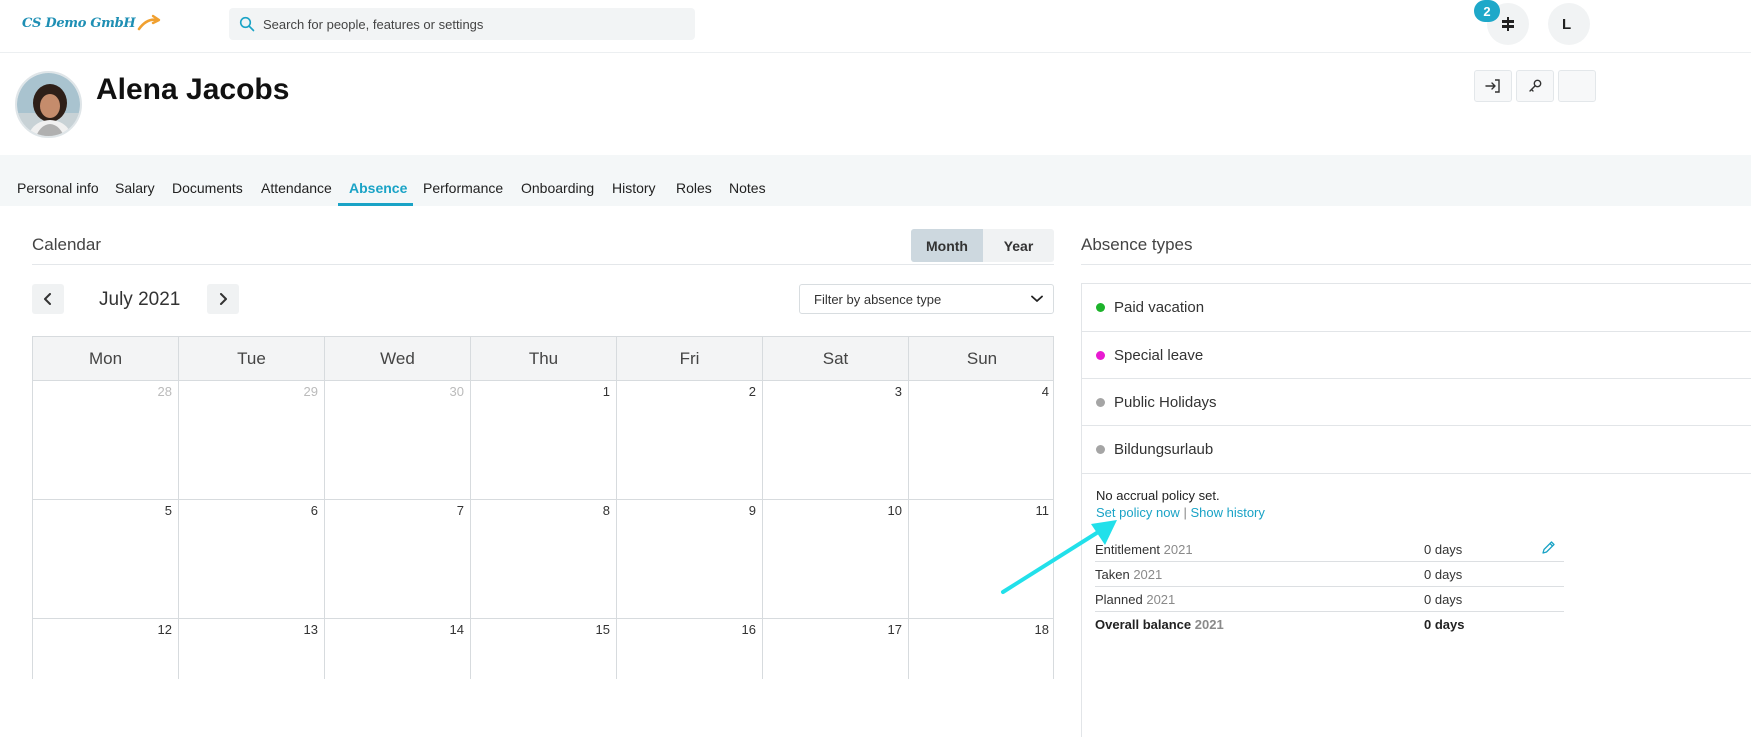 The image size is (1751, 737). What do you see at coordinates (1508, 24) in the screenshot?
I see `signpost-icon` at bounding box center [1508, 24].